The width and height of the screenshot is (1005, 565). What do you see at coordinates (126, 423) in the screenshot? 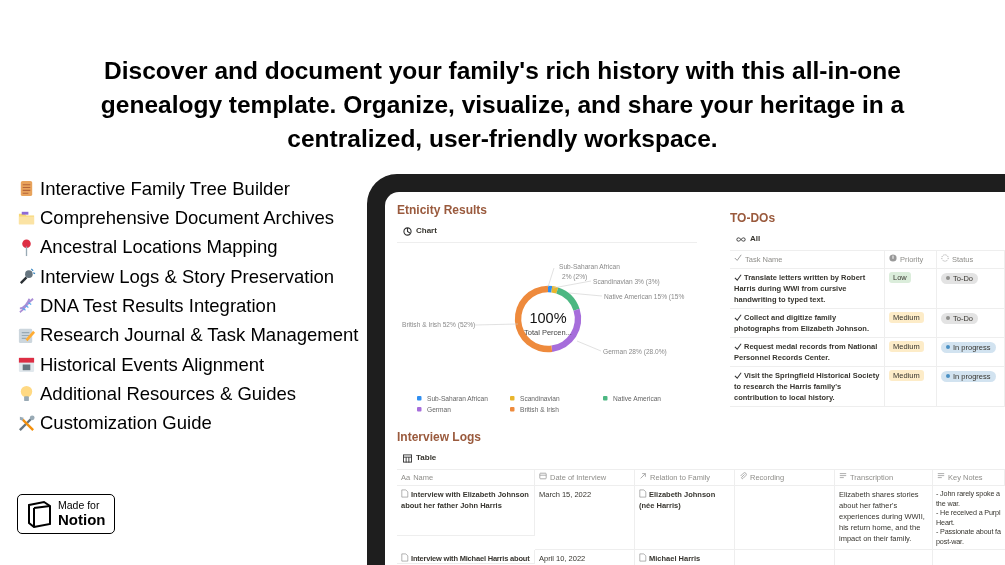
I see `feature-item: Customization Guide` at bounding box center [126, 423].